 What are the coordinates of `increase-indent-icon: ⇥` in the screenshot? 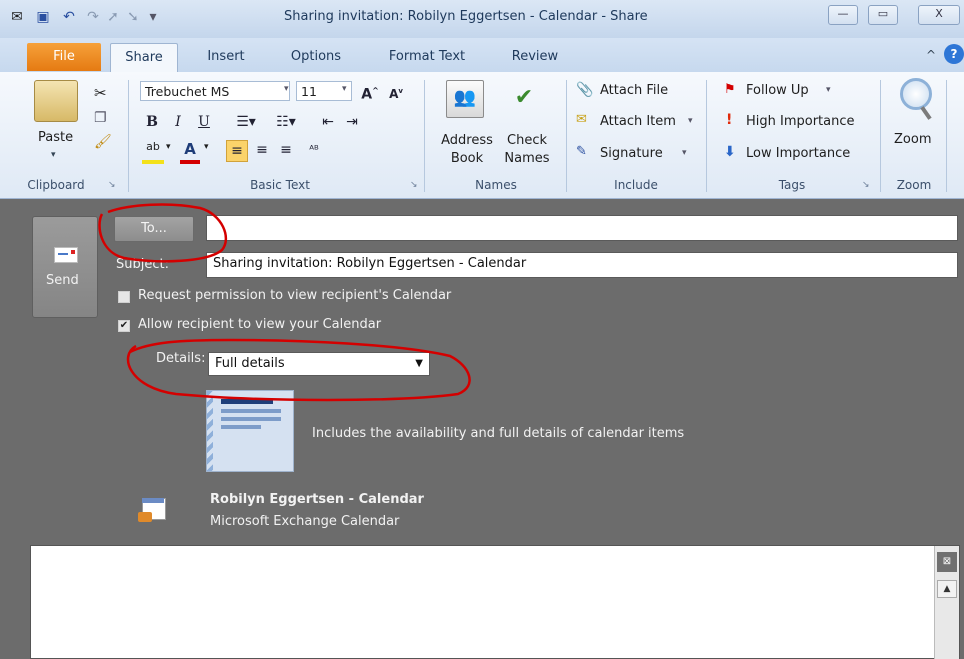 It's located at (352, 122).